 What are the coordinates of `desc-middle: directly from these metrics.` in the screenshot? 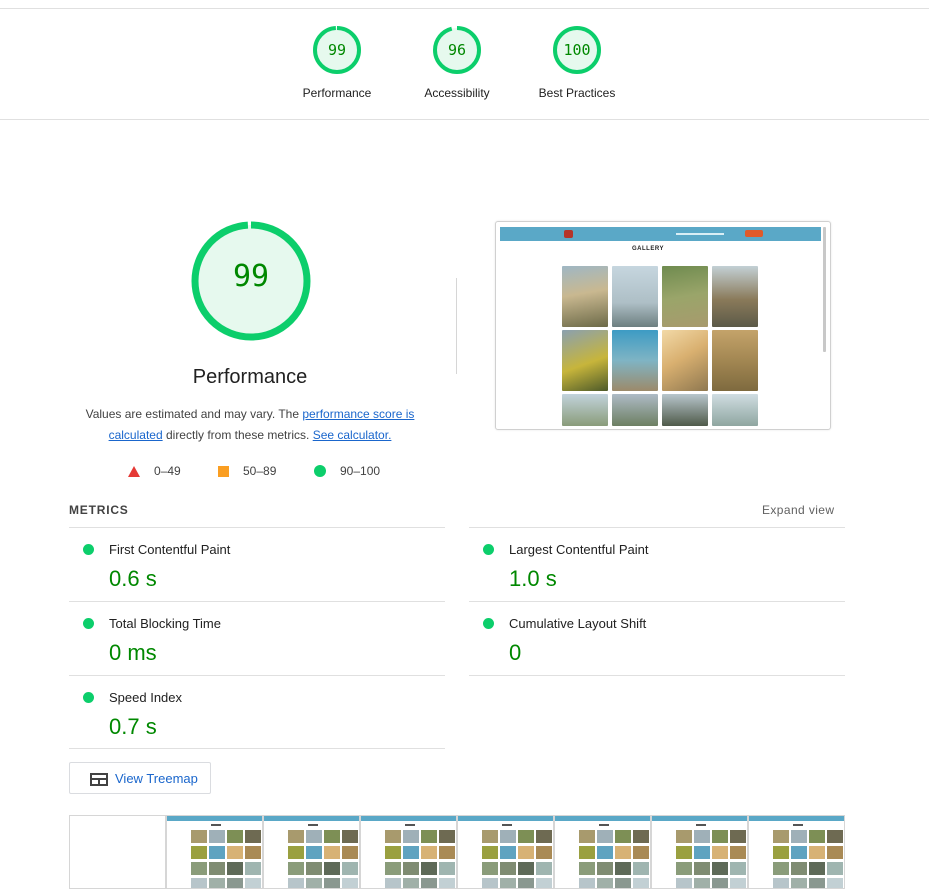 It's located at (237, 435).